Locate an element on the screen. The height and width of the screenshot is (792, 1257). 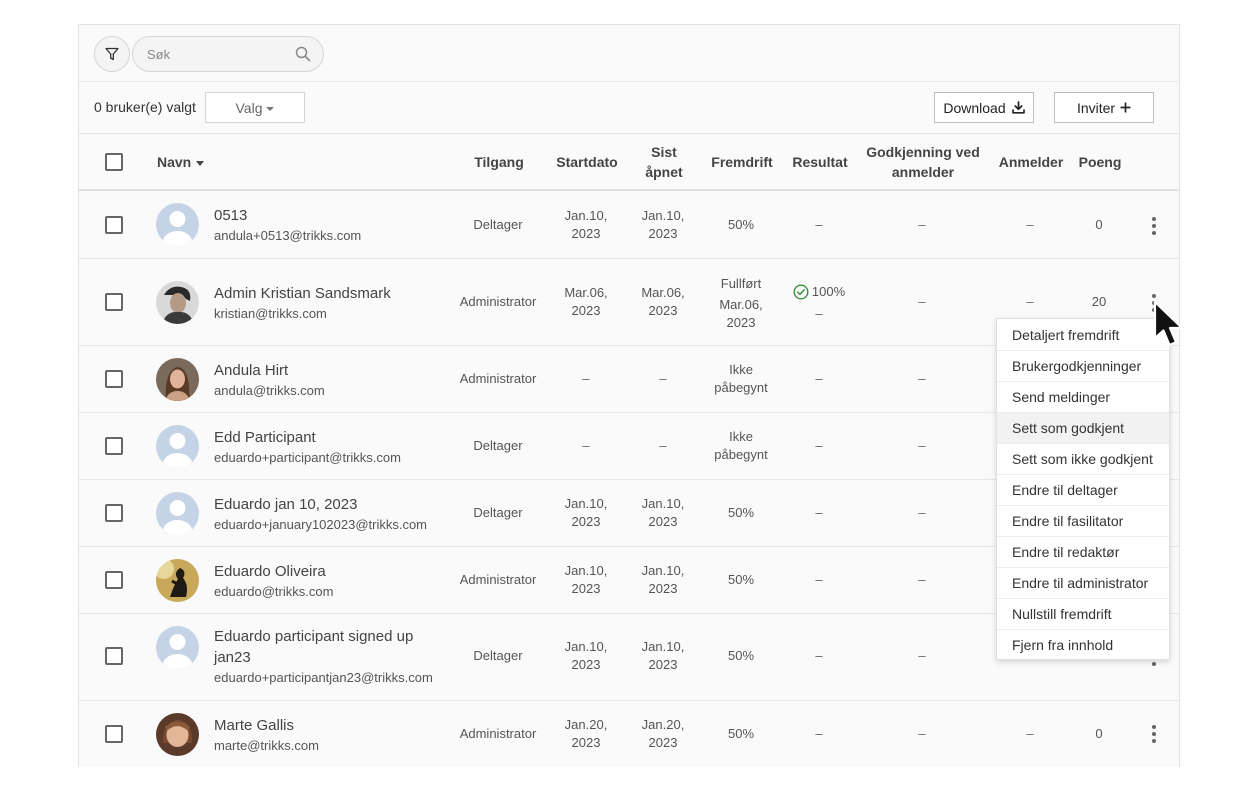
user-name: Eduardo jan 10, 2023 is located at coordinates (286, 504).